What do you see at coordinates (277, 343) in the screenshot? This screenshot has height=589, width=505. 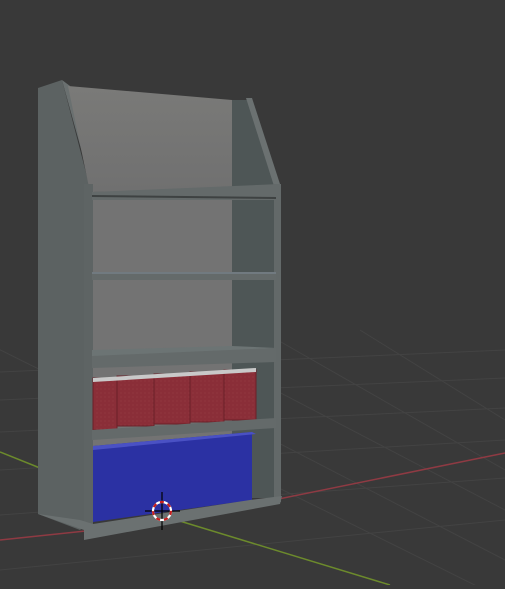 I see `right-front-post` at bounding box center [277, 343].